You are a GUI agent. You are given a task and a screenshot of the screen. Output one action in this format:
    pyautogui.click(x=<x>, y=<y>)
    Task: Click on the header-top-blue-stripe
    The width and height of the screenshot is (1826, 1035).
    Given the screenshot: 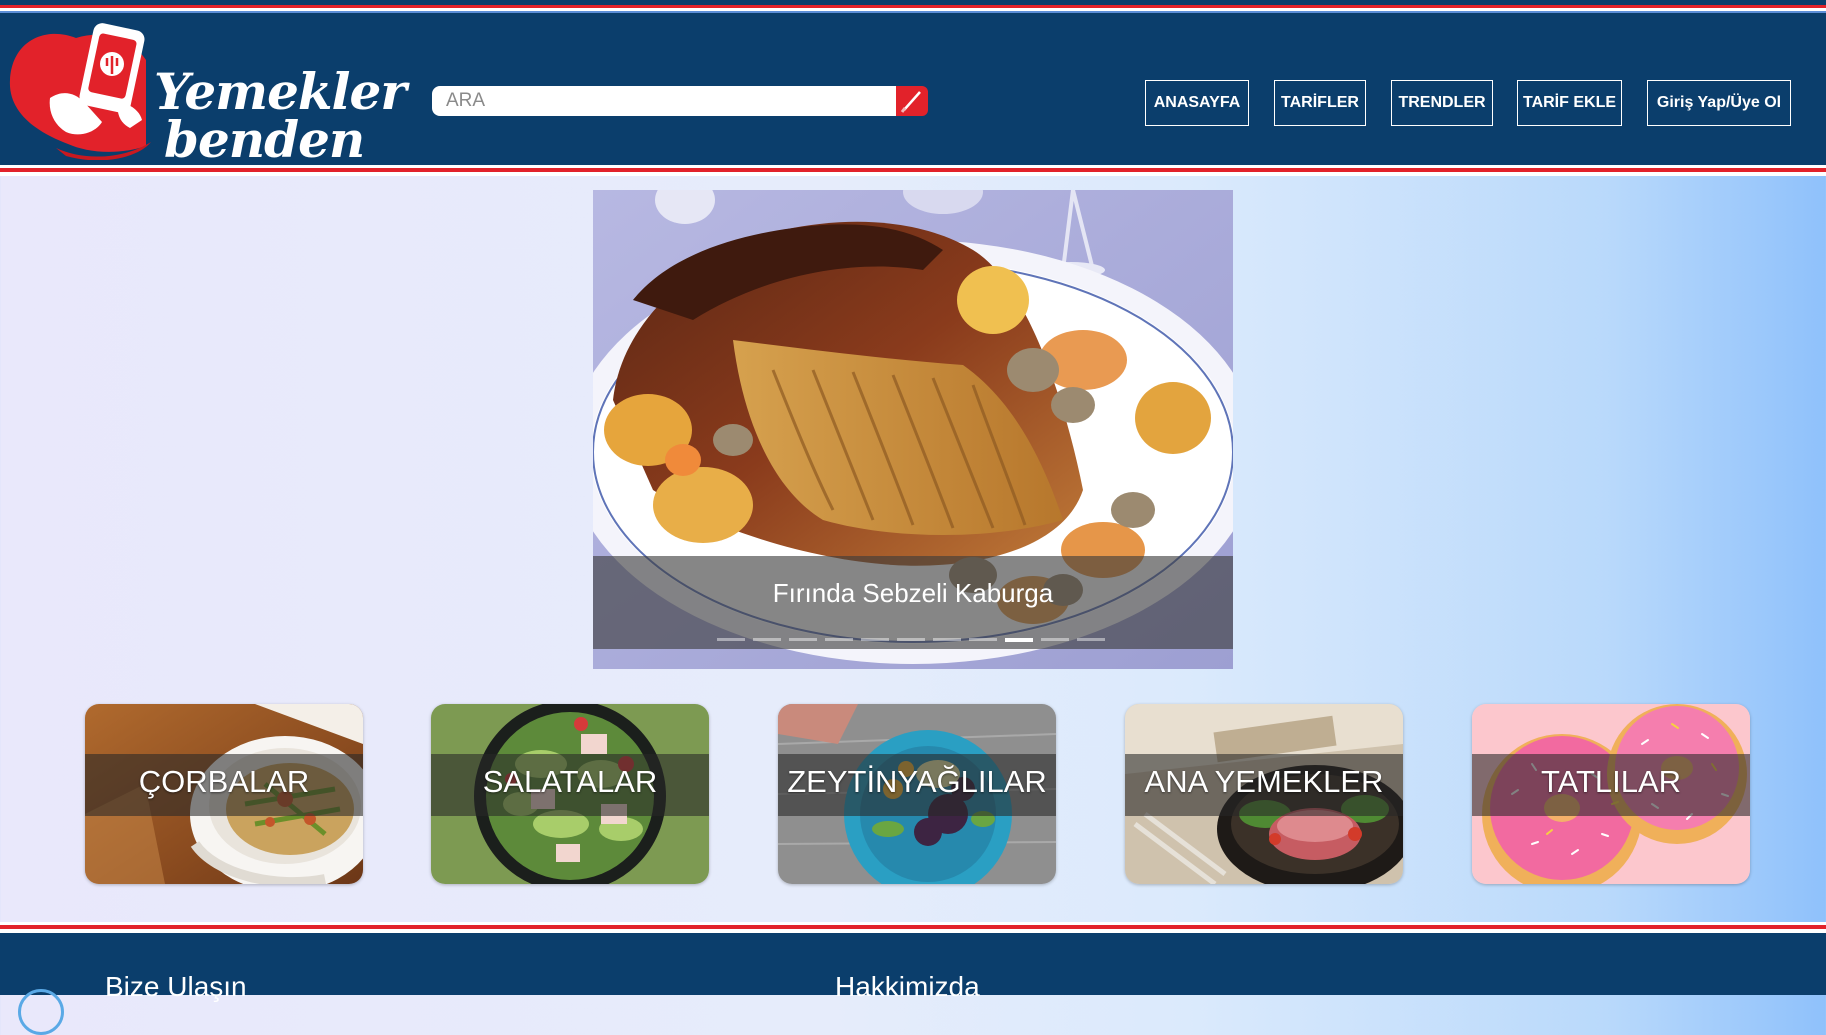 What is the action you would take?
    pyautogui.click(x=913, y=12)
    